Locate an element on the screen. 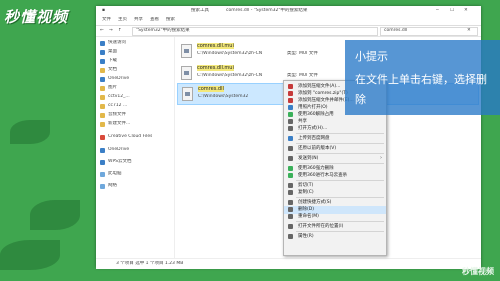 This screenshot has height=281, width=500. minimize-icon: ─ is located at coordinates (440, 11).